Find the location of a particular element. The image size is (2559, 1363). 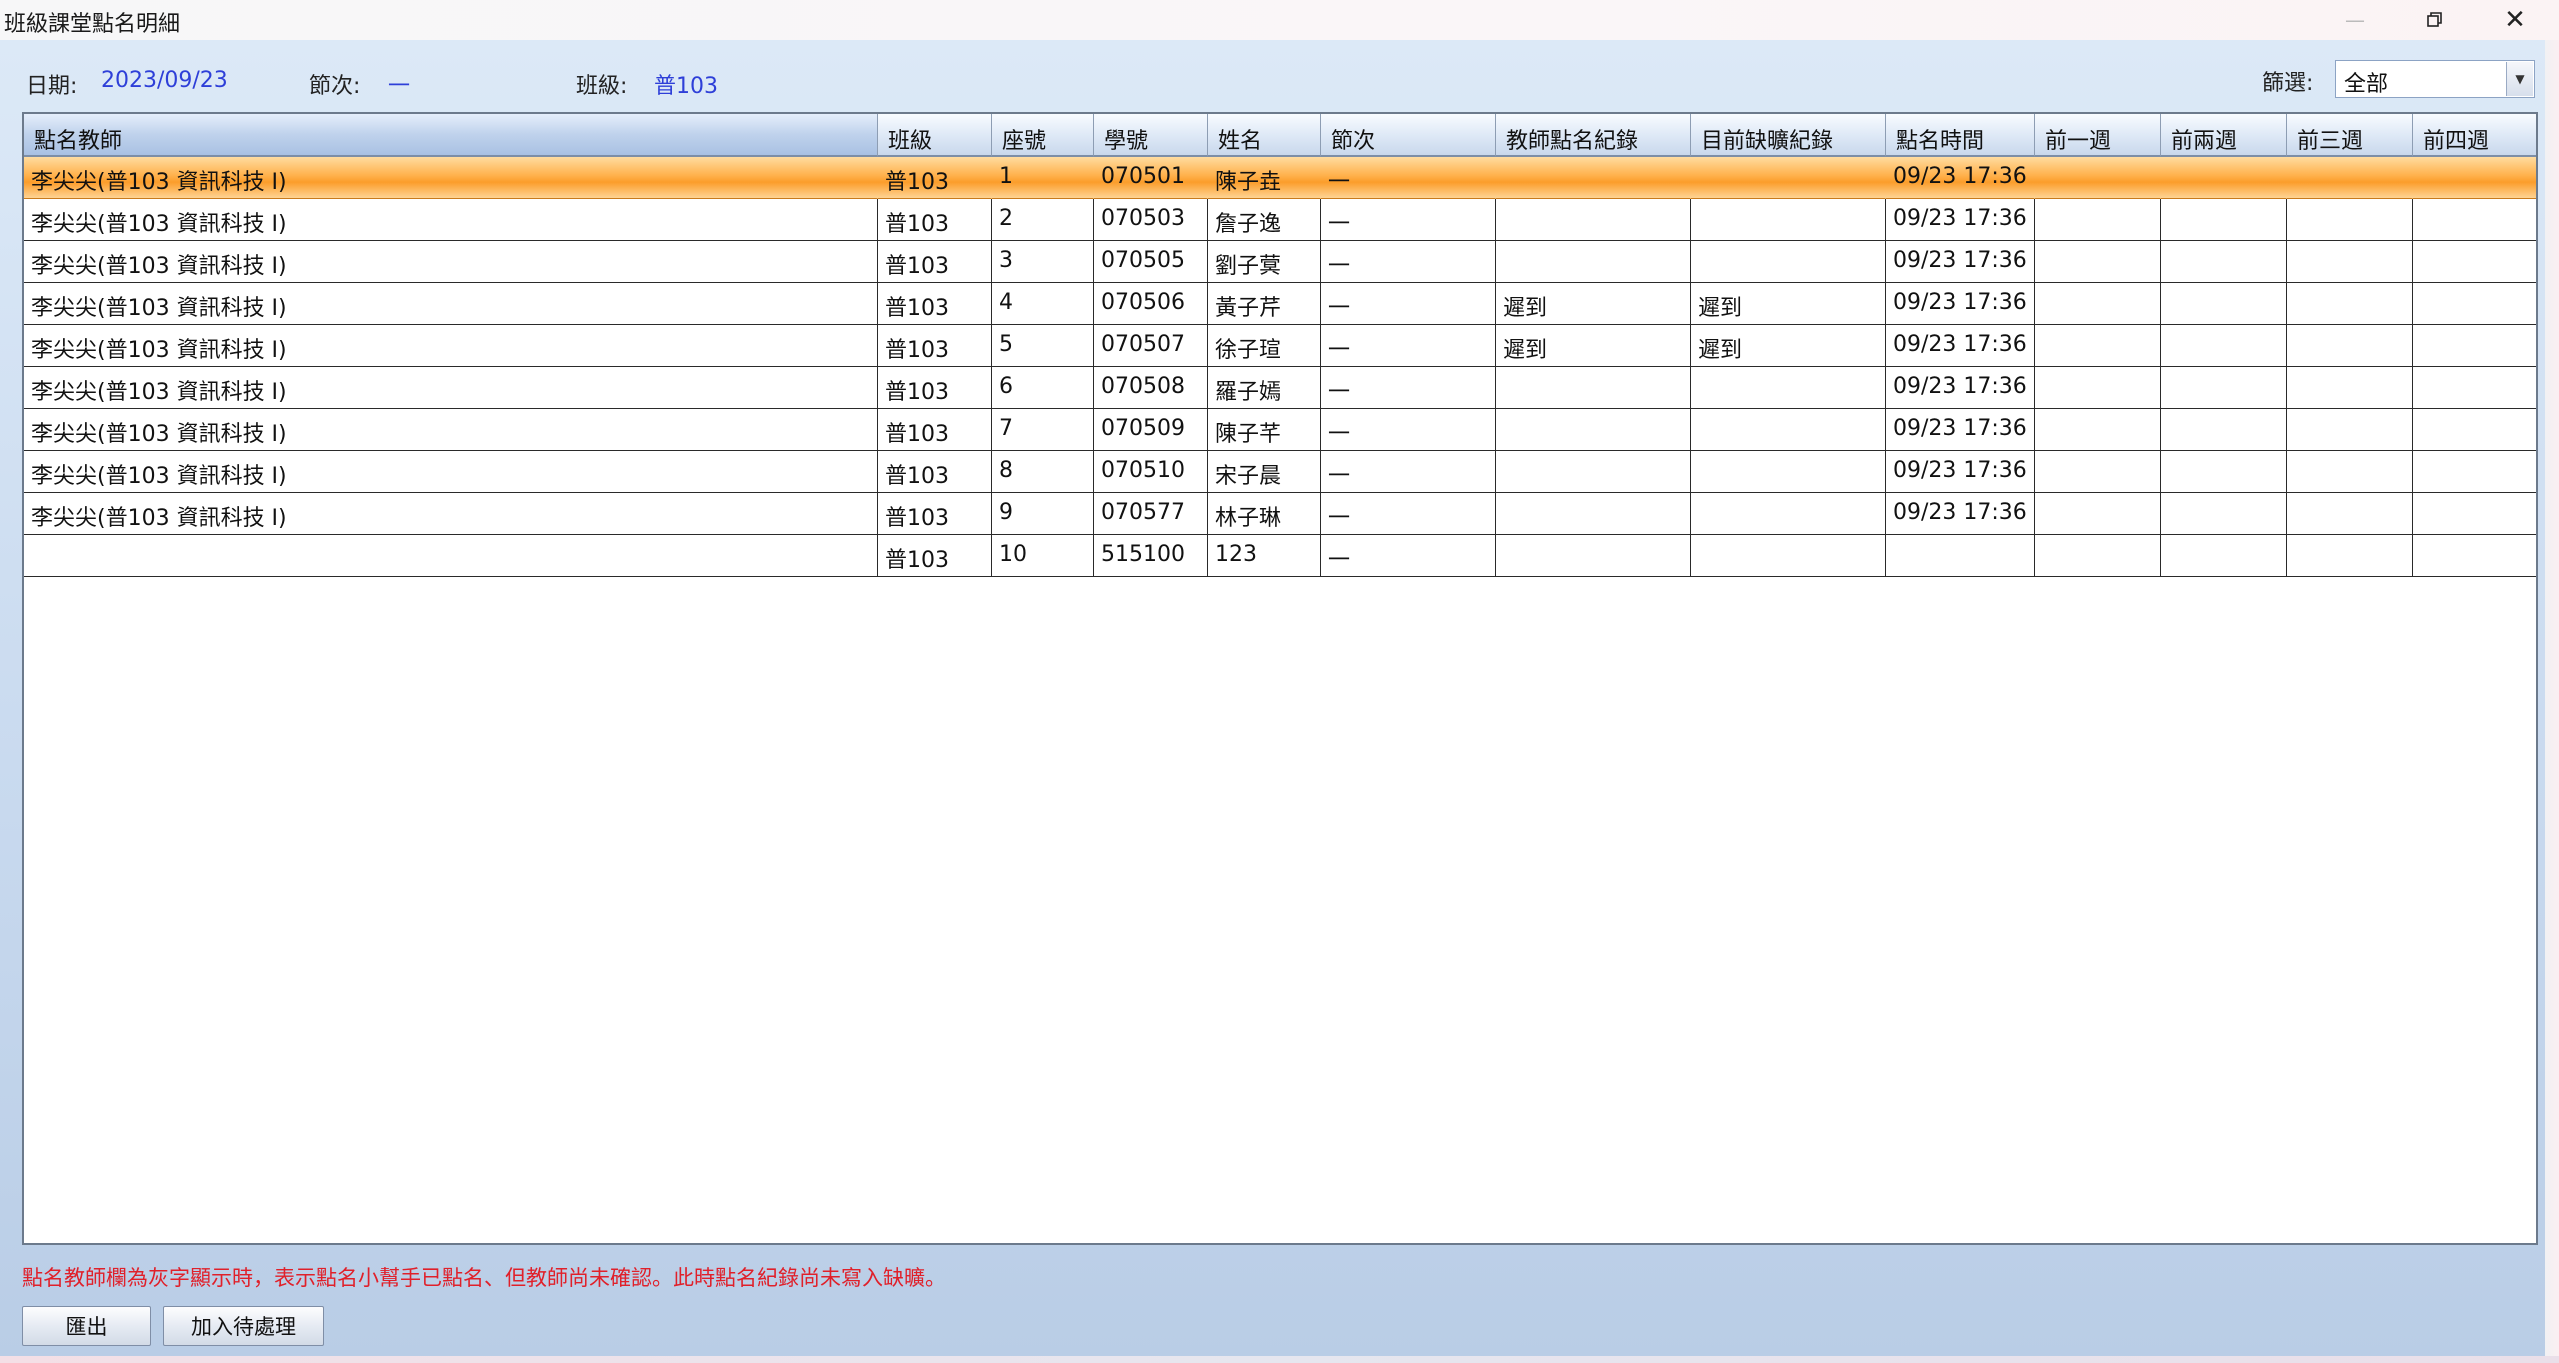

cell-name: 林子琳 is located at coordinates (1264, 514).